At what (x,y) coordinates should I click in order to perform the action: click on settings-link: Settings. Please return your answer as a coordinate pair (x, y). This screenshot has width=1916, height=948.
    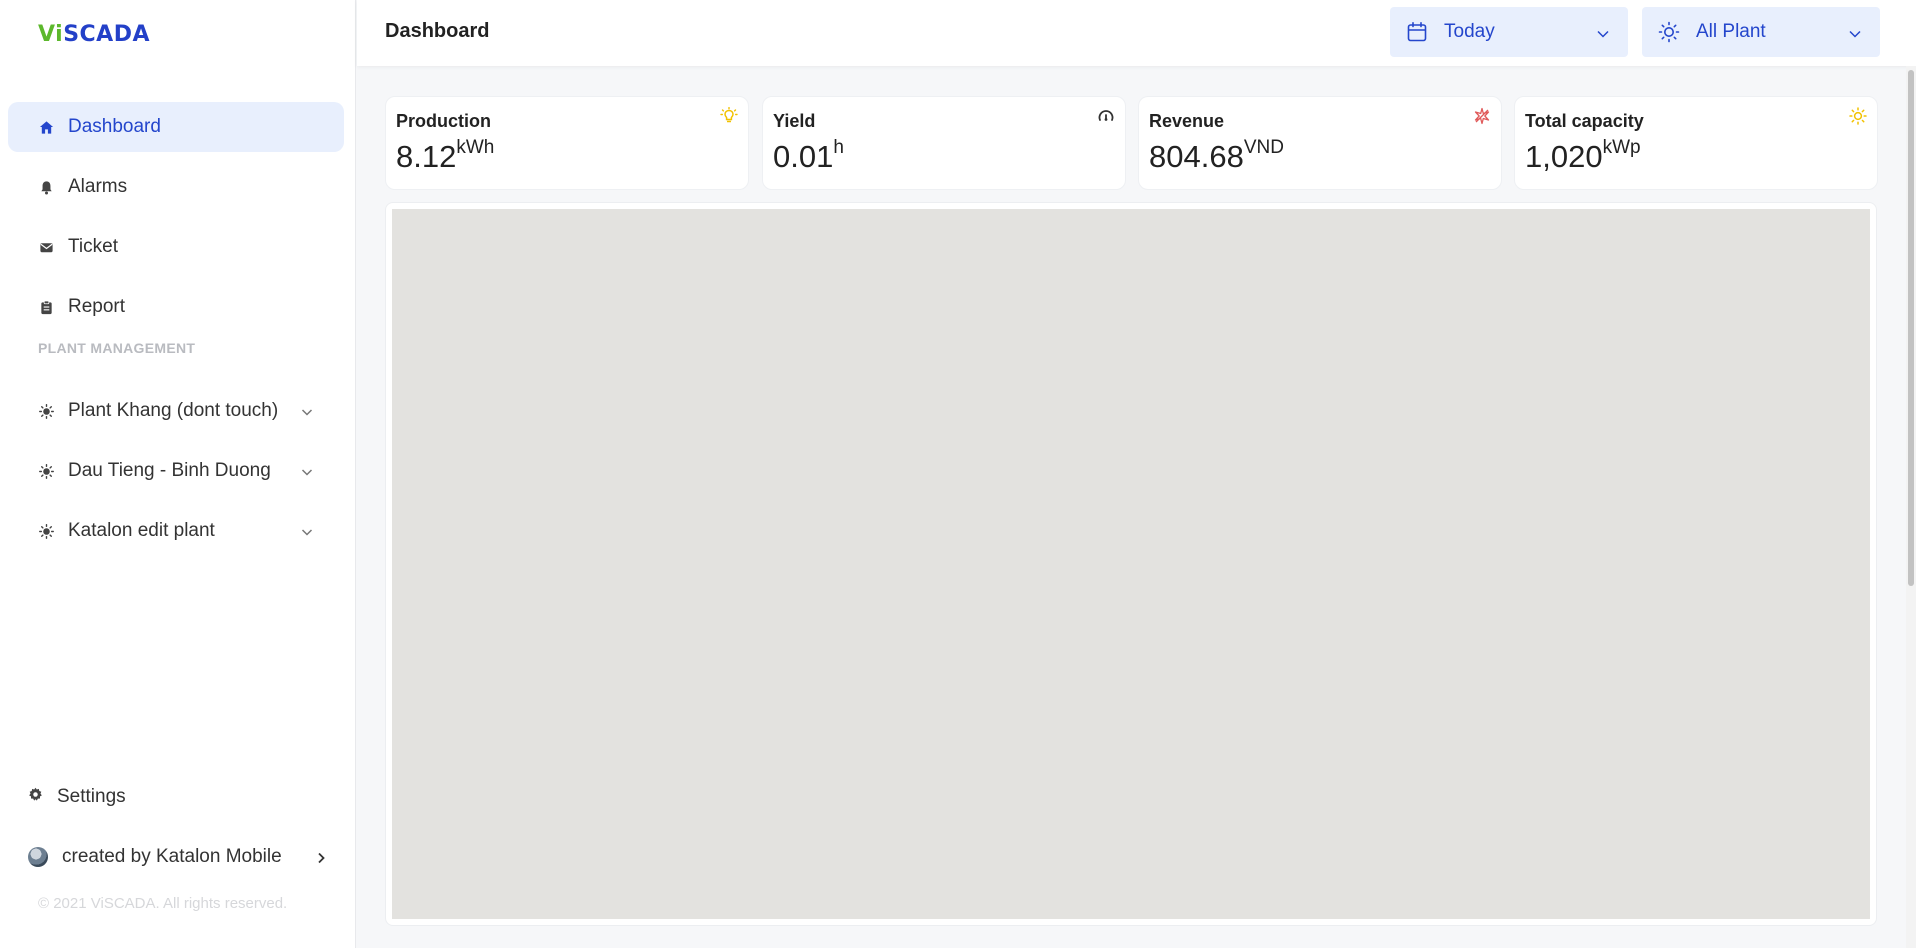
    Looking at the image, I should click on (77, 797).